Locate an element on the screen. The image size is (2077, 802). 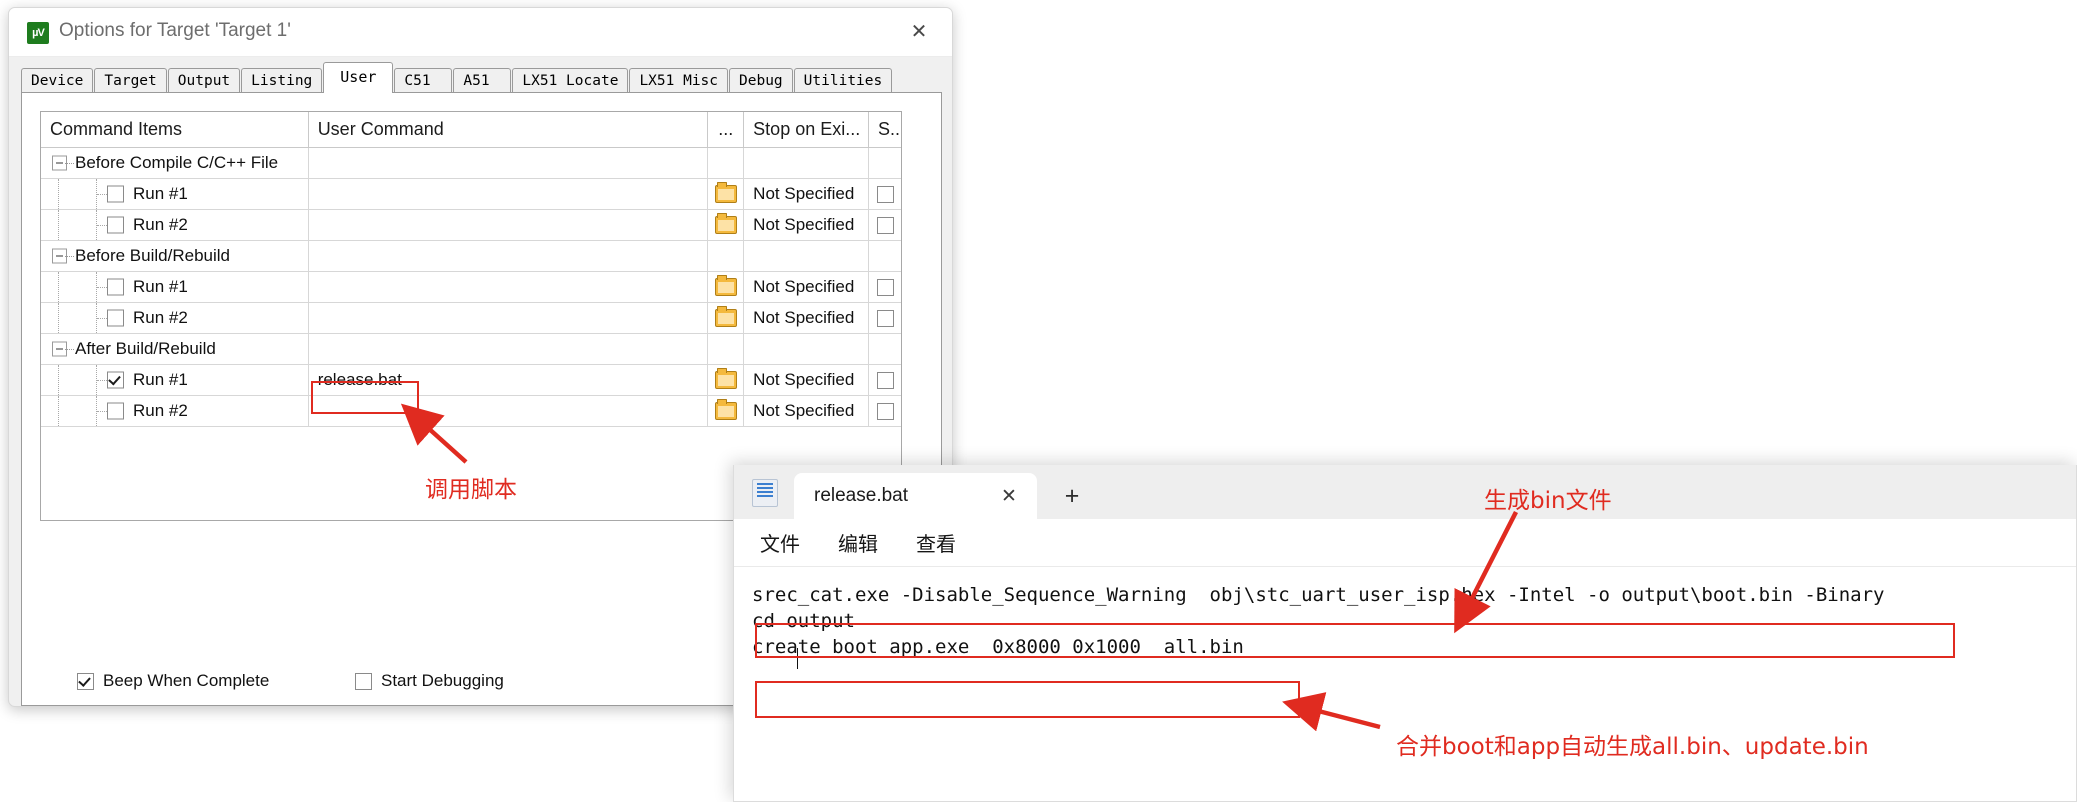
table-row: After Build/Rebuild is located at coordinates (471, 349).